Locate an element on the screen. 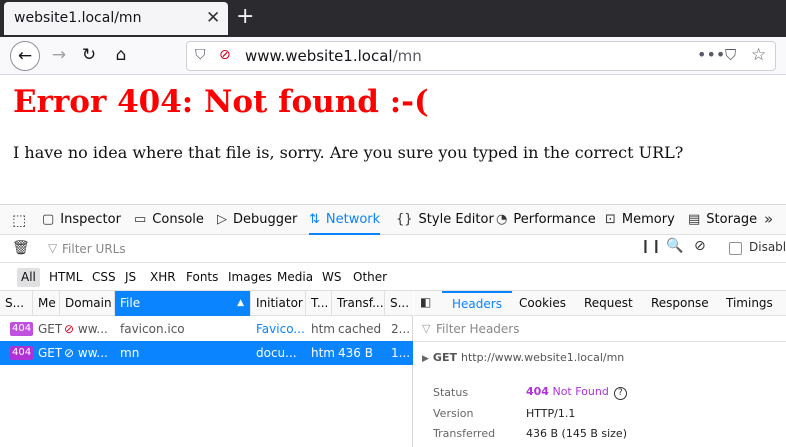 This screenshot has width=786, height=447. home-button: ⌂ is located at coordinates (121, 56).